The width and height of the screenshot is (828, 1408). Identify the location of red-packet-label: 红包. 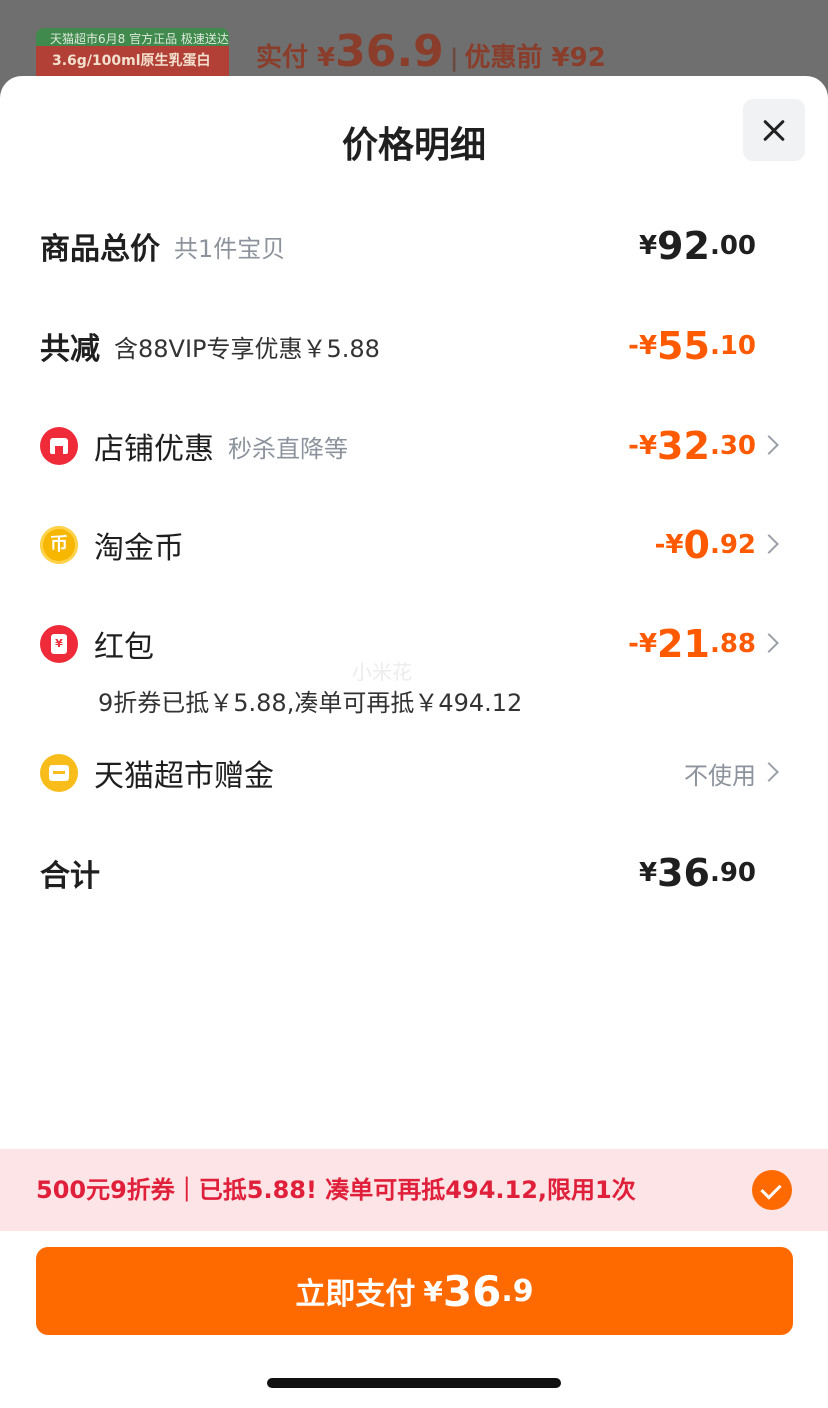
(124, 647).